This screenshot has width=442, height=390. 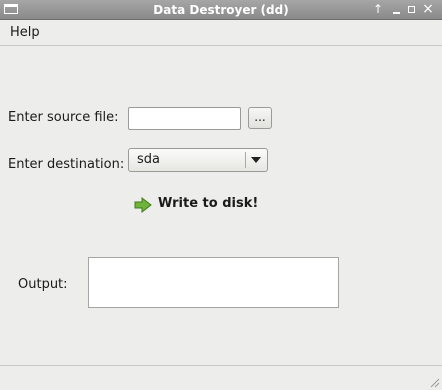 What do you see at coordinates (221, 10) in the screenshot?
I see `title-bar: Data Destroyer (dd) ↑ ×` at bounding box center [221, 10].